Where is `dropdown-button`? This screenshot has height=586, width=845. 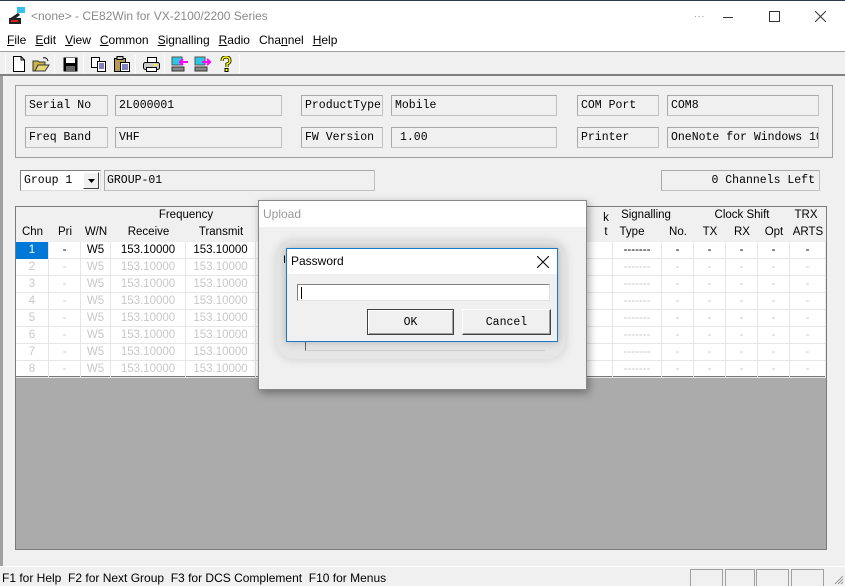
dropdown-button is located at coordinates (91, 180).